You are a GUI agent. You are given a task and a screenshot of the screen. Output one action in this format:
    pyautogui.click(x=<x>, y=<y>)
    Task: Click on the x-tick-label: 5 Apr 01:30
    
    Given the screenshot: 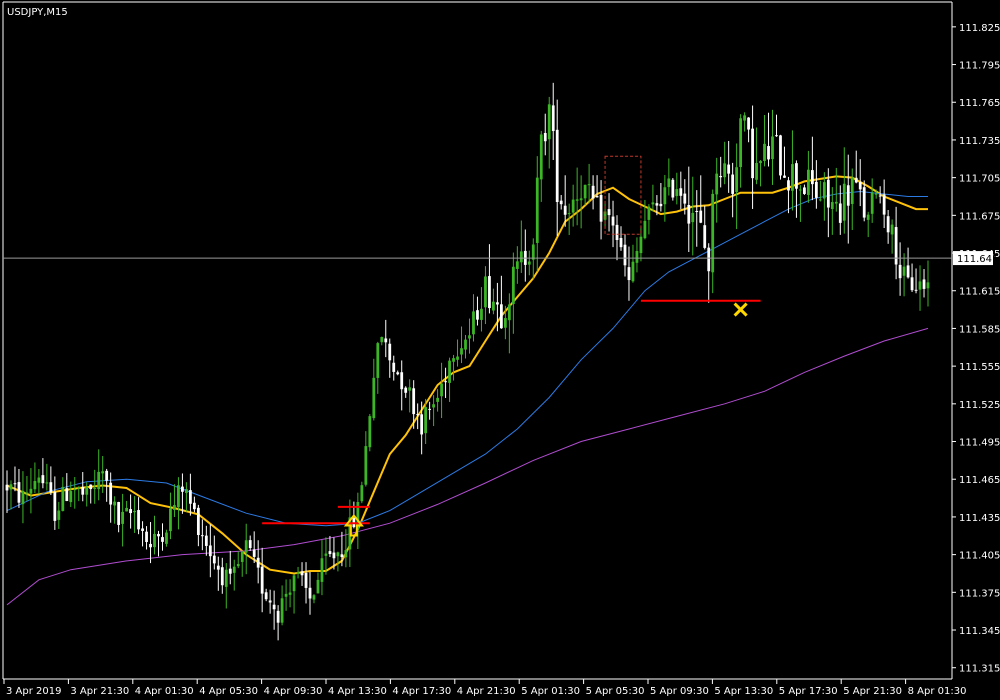 What is the action you would take?
    pyautogui.click(x=550, y=691)
    